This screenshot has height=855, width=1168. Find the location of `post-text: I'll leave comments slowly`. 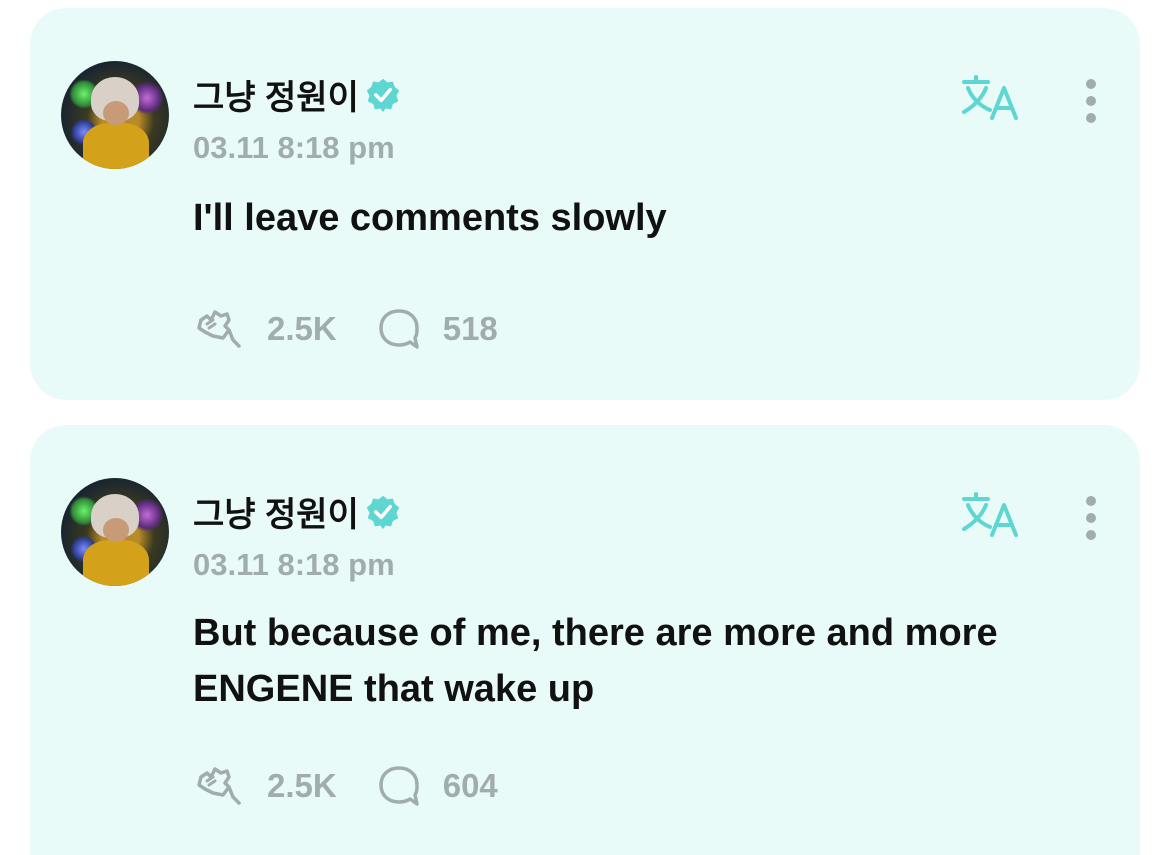

post-text: I'll leave comments slowly is located at coordinates (430, 218).